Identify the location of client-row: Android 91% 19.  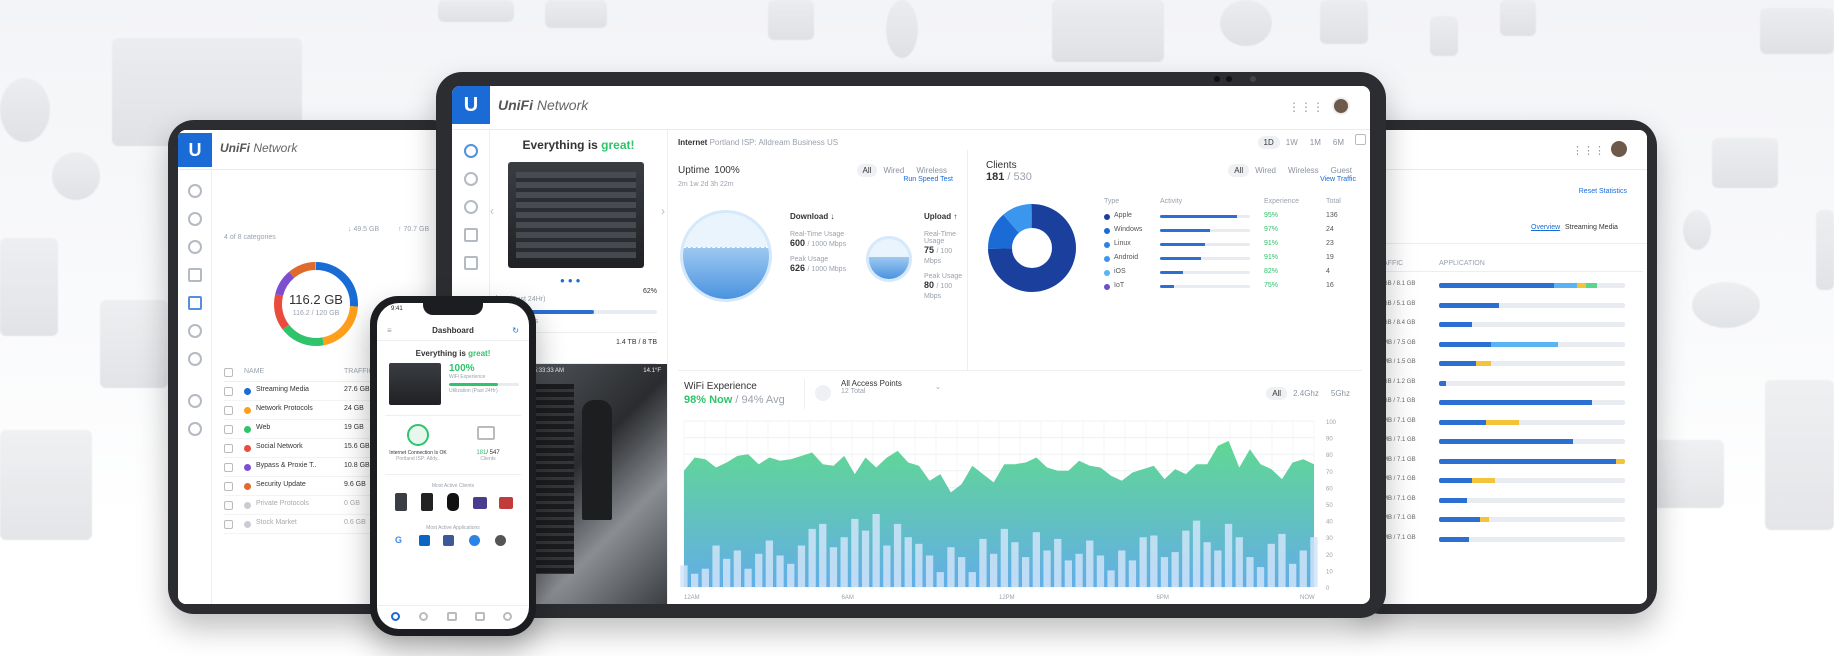
(1231, 259).